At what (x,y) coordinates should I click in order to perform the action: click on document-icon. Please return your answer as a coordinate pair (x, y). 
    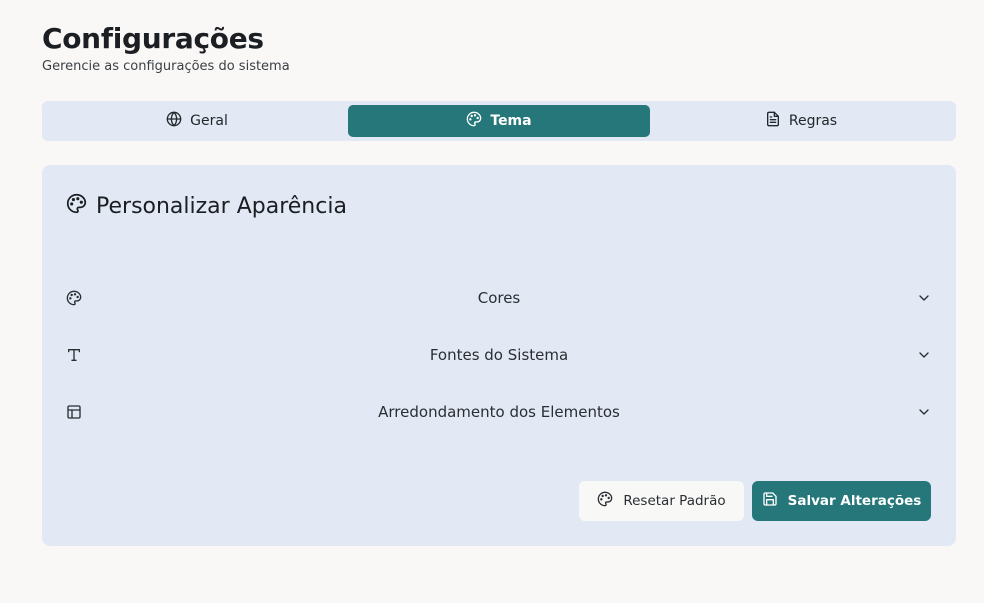
    Looking at the image, I should click on (773, 121).